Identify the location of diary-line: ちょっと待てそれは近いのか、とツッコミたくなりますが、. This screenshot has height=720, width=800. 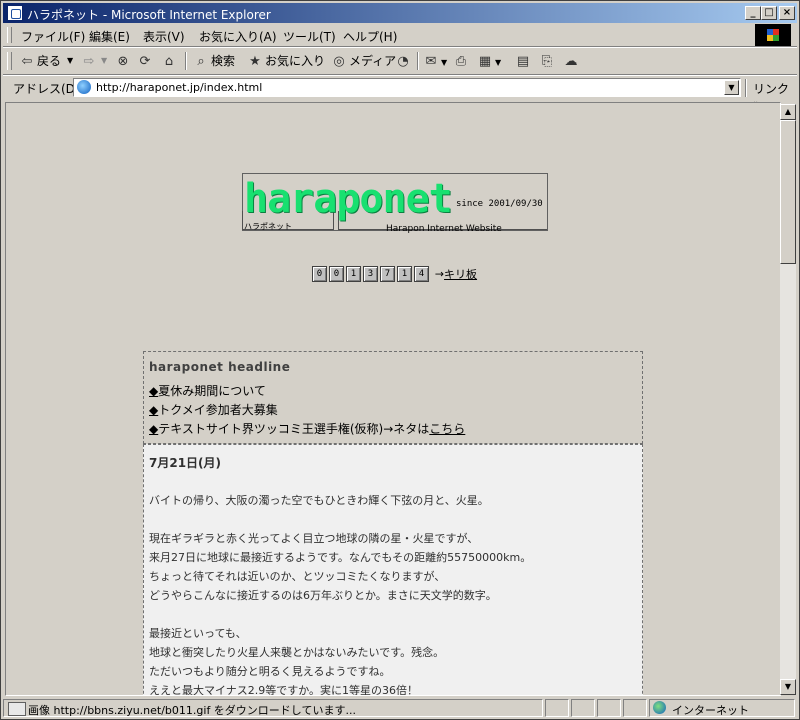
(297, 576).